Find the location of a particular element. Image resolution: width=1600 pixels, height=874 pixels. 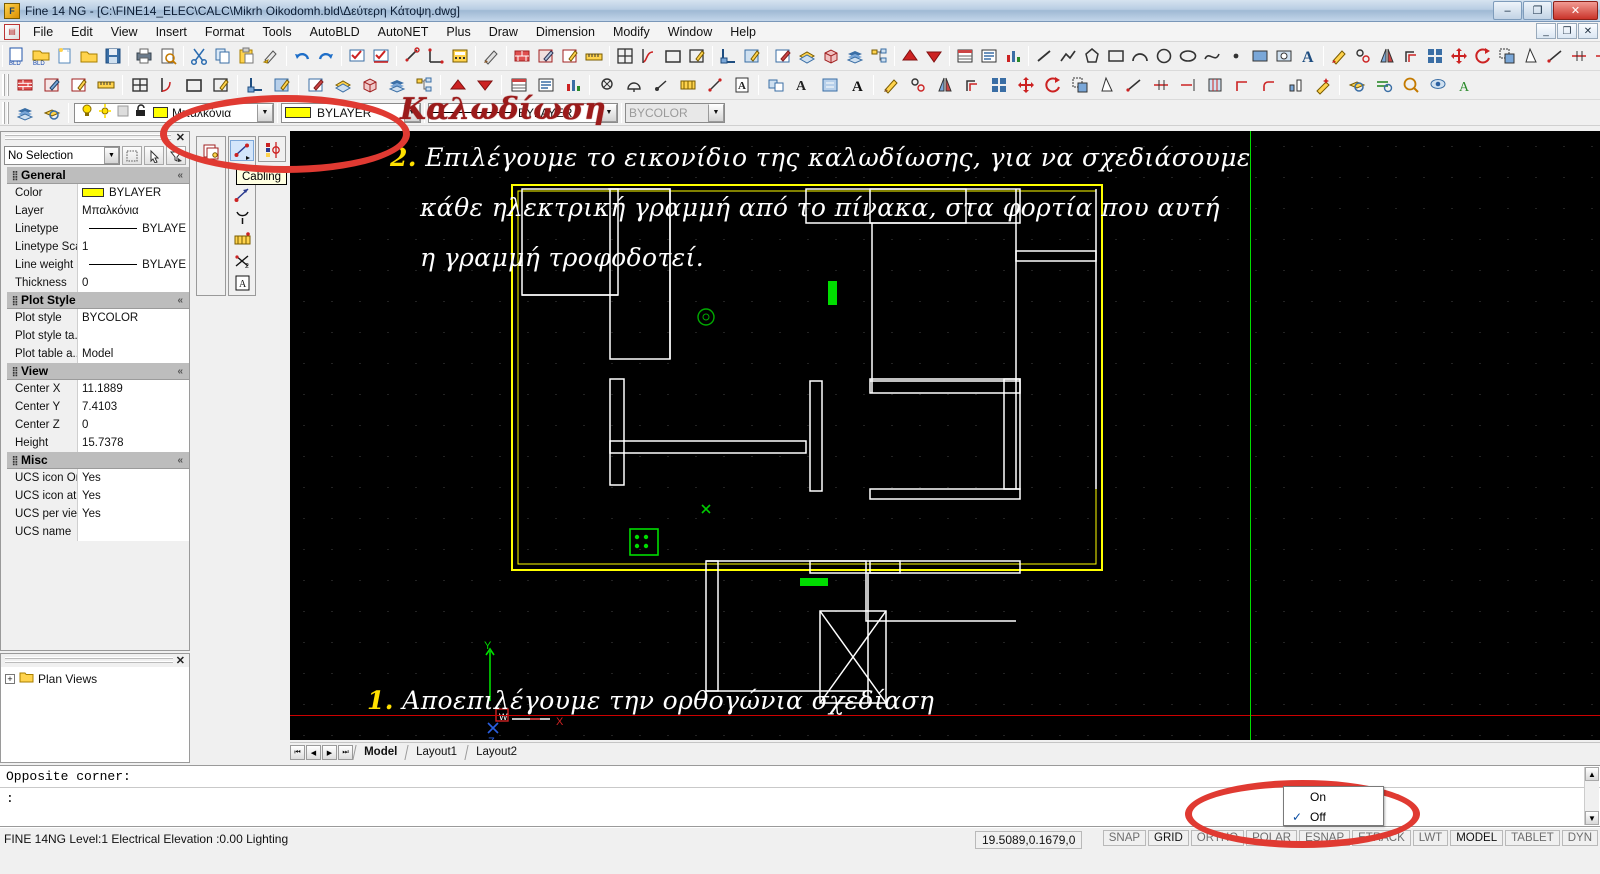

layer-previous-icon is located at coordinates (51, 113).